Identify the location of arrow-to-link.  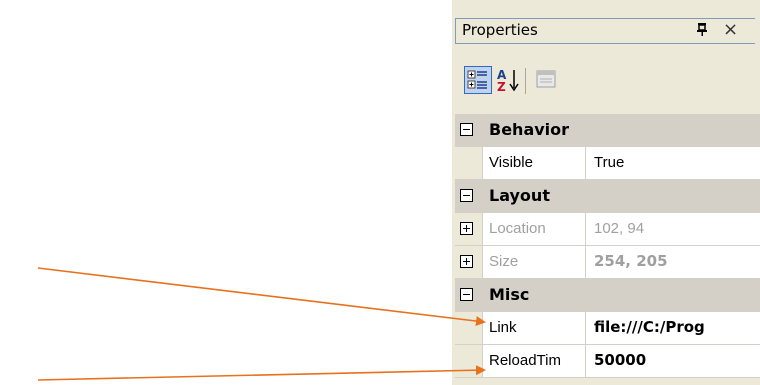
(261, 297).